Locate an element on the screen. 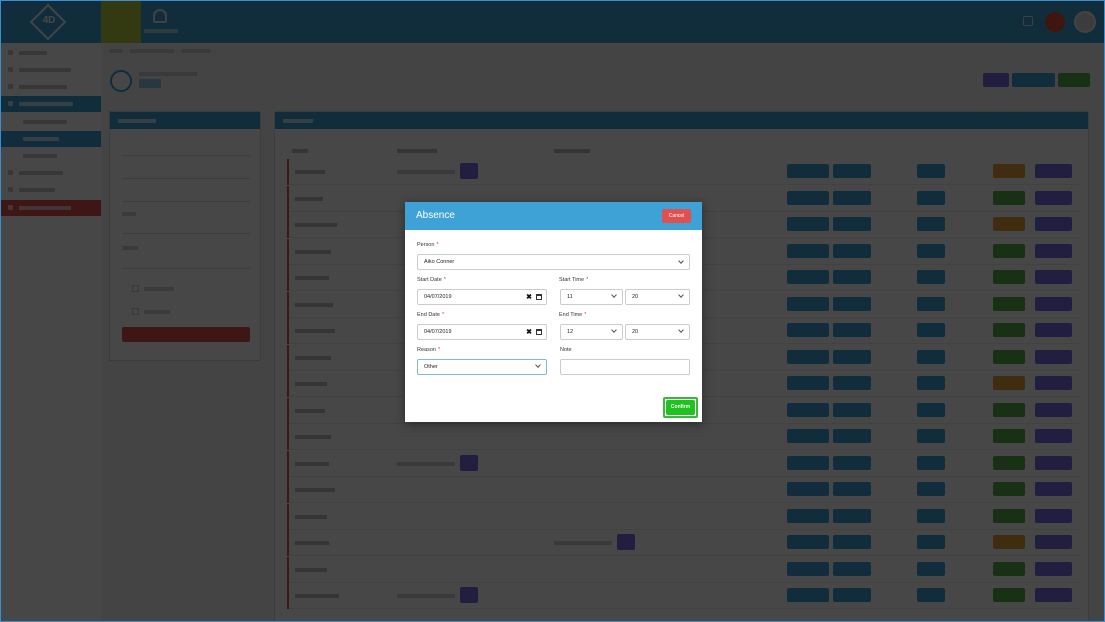  end-minute-select: 20 is located at coordinates (657, 332).